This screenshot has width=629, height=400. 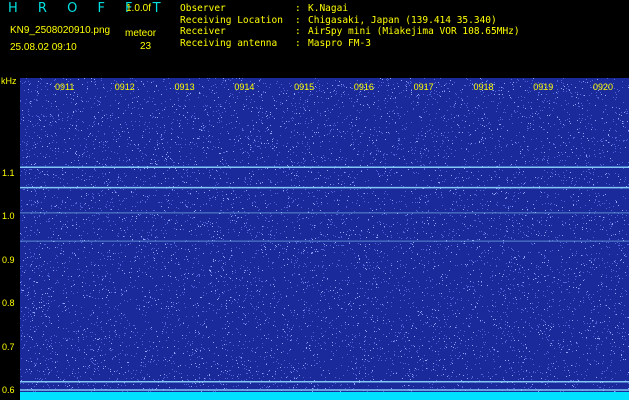 What do you see at coordinates (328, 8) in the screenshot?
I see `info-value: K.Nagai` at bounding box center [328, 8].